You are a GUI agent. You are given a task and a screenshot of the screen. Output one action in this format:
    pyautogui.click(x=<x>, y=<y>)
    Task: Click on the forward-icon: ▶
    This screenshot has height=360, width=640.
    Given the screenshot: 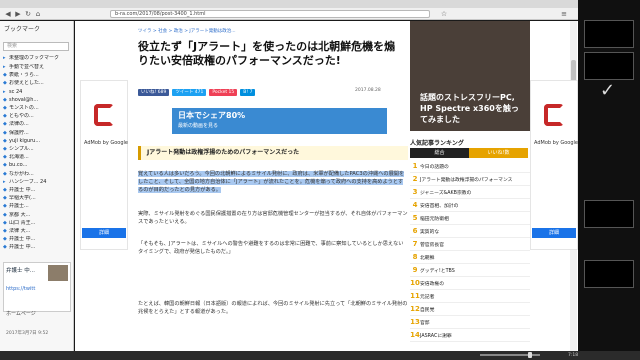 What is the action you would take?
    pyautogui.click(x=18, y=14)
    